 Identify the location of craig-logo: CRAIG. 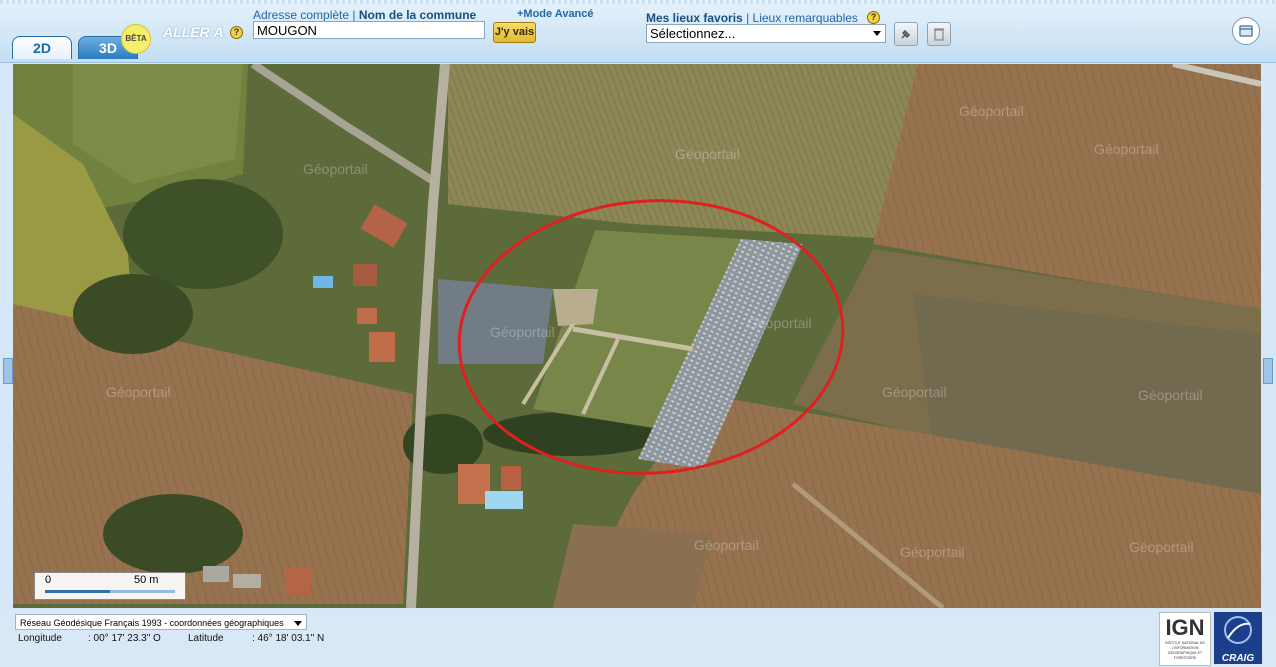
(1238, 638).